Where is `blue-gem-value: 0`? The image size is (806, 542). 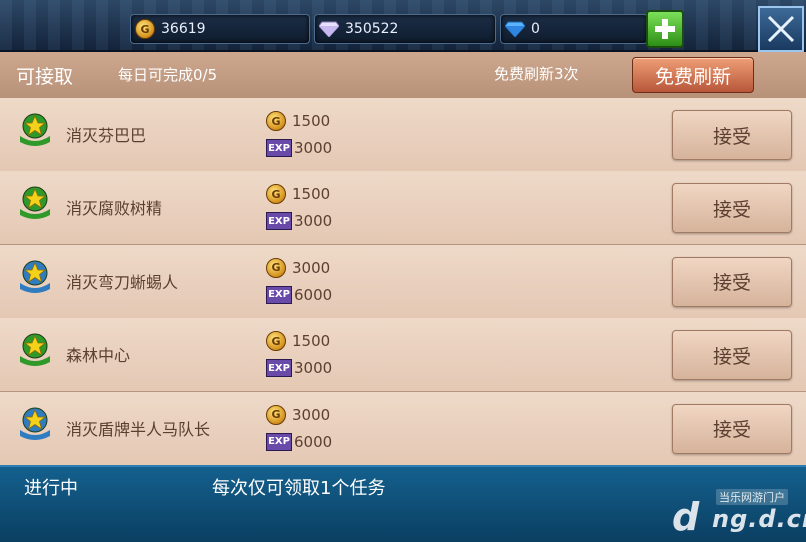 blue-gem-value: 0 is located at coordinates (535, 29).